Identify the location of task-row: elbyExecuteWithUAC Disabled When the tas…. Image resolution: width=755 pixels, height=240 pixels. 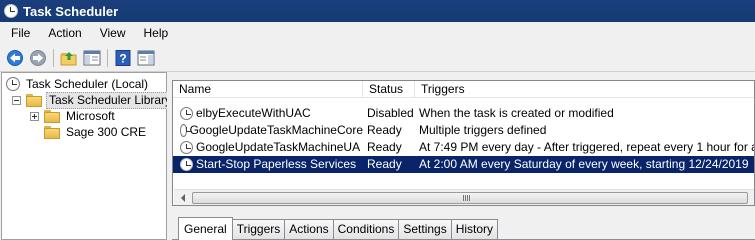
(463, 113).